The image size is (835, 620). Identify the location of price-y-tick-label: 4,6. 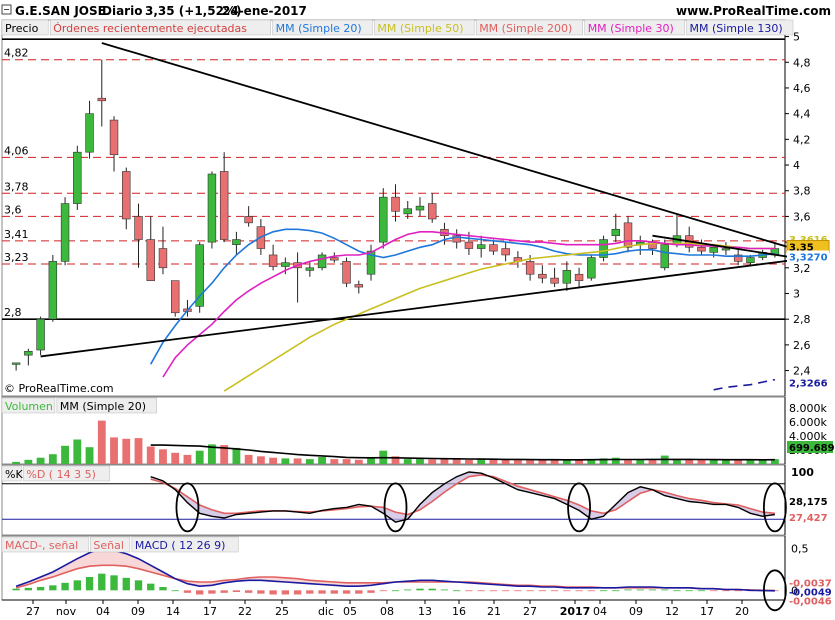
(802, 88).